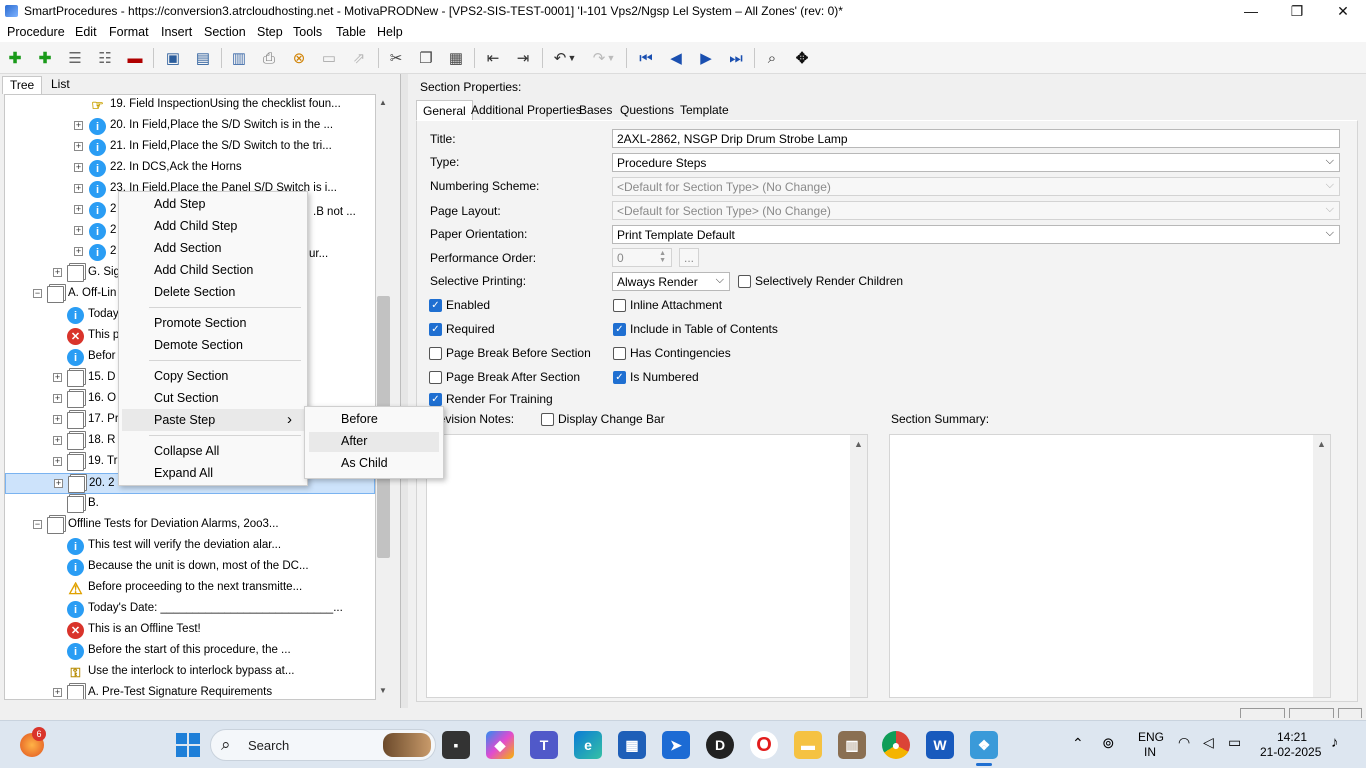 The image size is (1366, 768). I want to click on render-for-training-checkbox: ✓, so click(435, 399).